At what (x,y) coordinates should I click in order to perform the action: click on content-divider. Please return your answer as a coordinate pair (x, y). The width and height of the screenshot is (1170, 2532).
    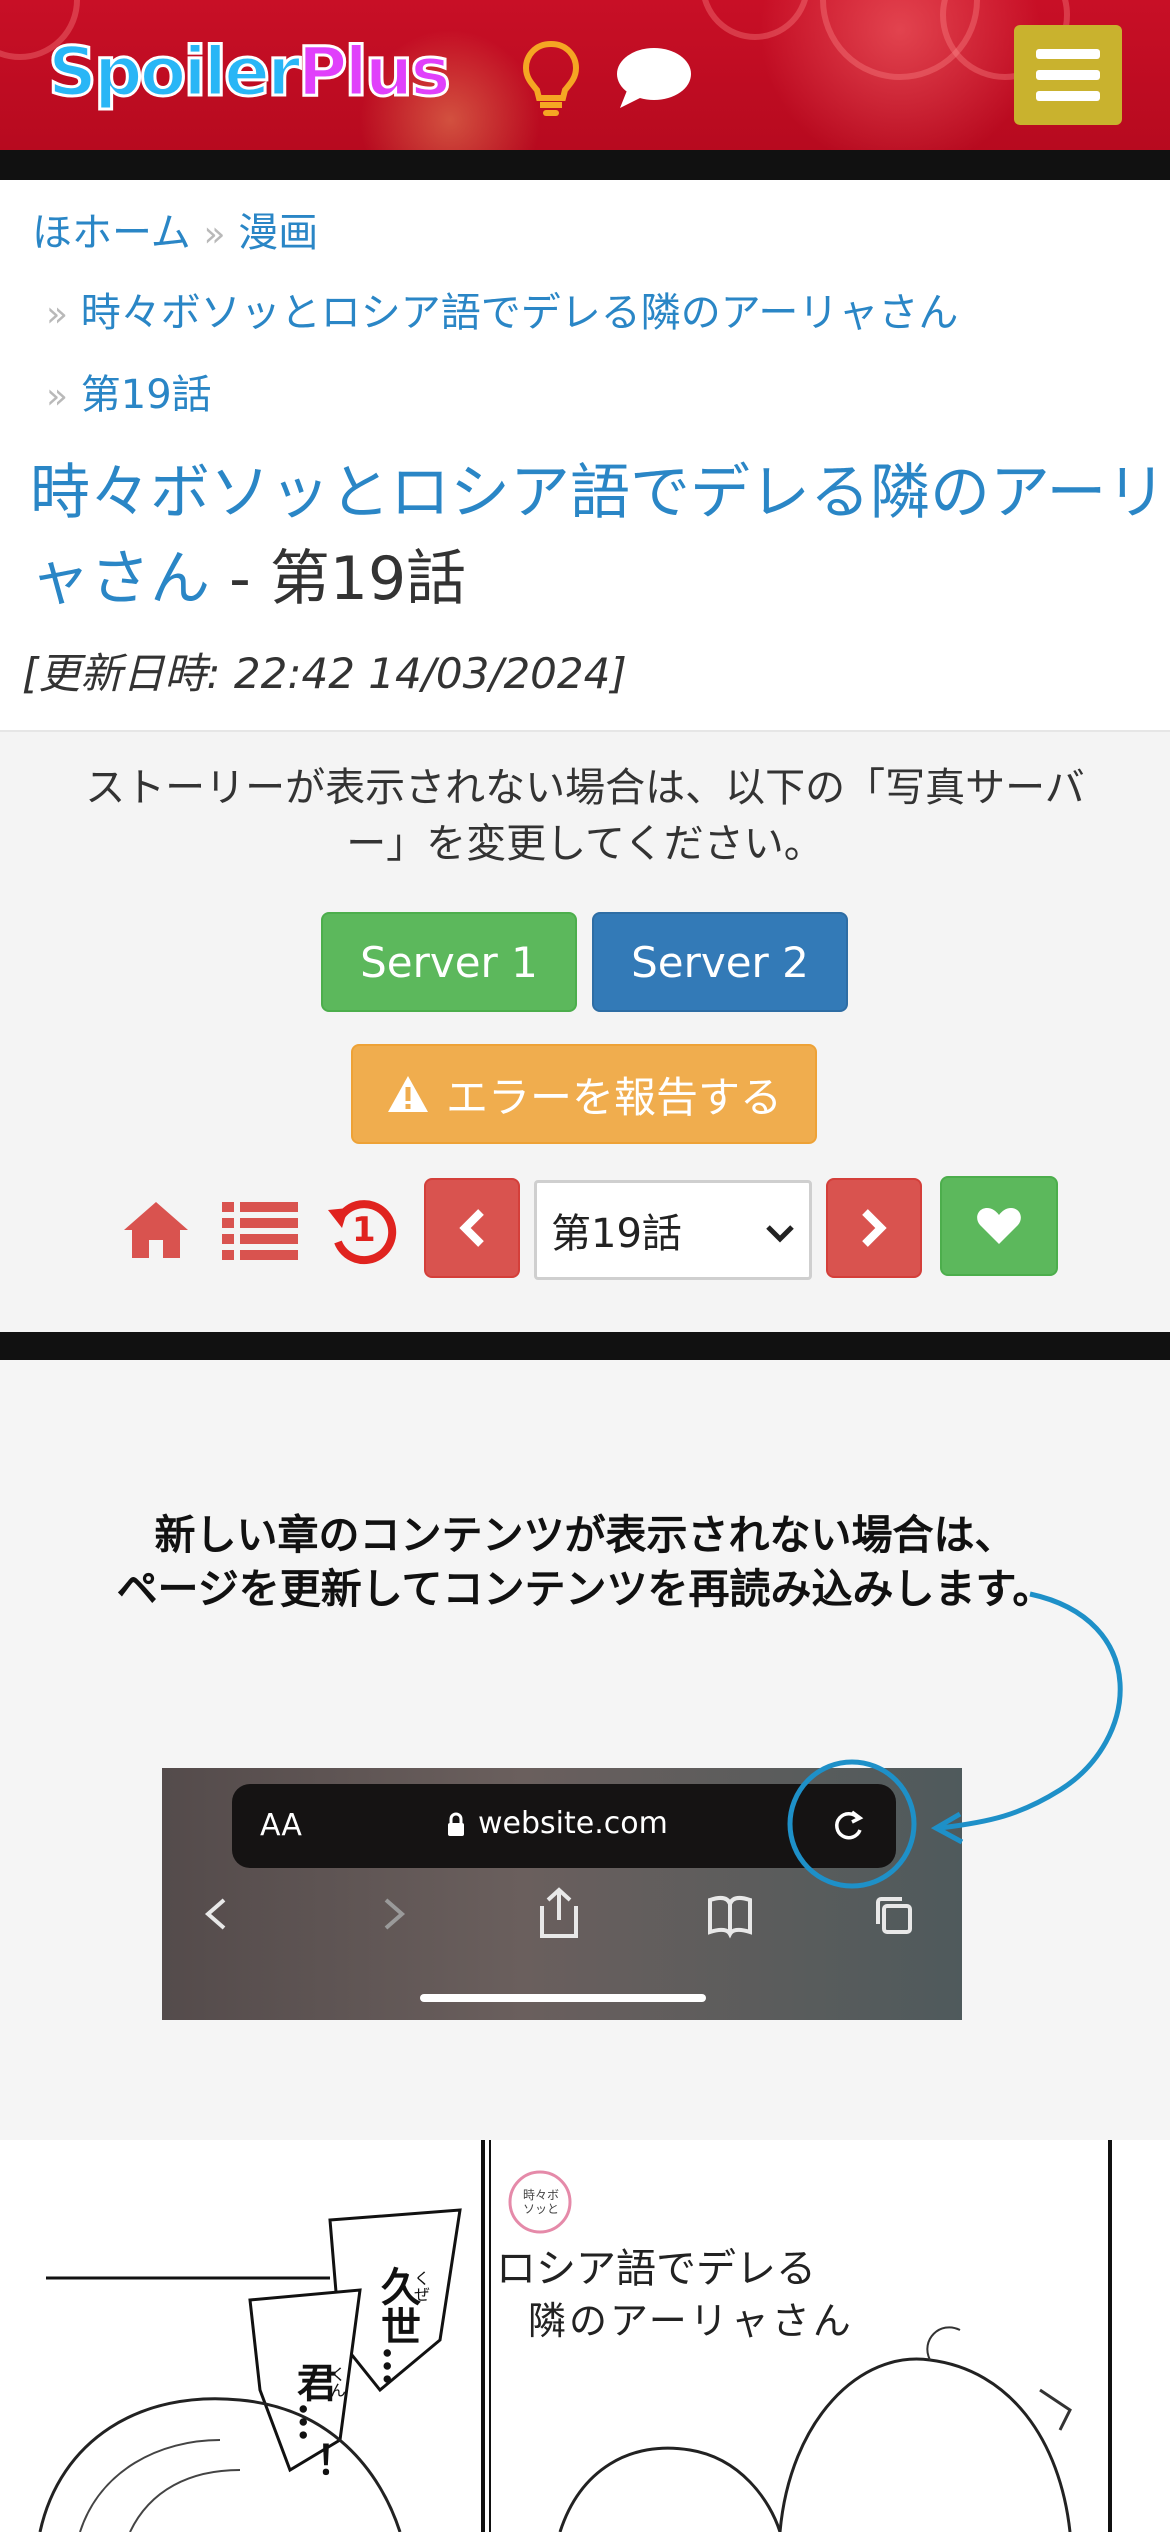
    Looking at the image, I should click on (585, 1347).